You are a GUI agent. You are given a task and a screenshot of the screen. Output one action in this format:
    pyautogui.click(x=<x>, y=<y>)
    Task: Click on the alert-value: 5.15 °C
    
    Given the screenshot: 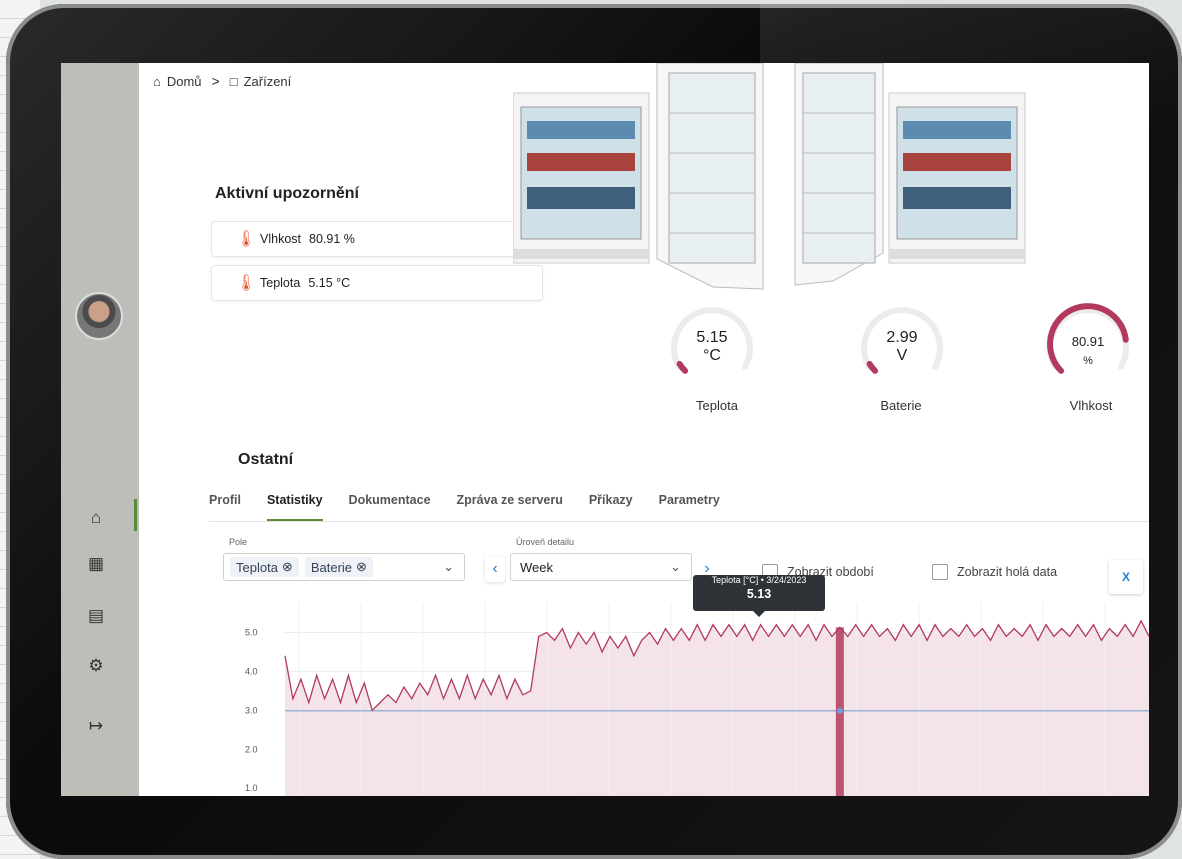 What is the action you would take?
    pyautogui.click(x=329, y=283)
    